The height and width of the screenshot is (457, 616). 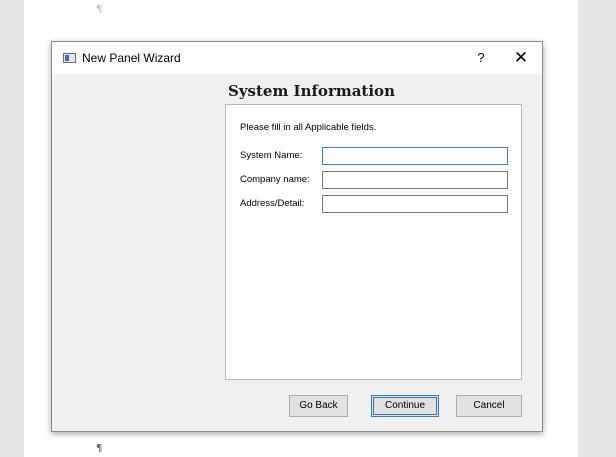 What do you see at coordinates (415, 180) in the screenshot?
I see `company-name-input` at bounding box center [415, 180].